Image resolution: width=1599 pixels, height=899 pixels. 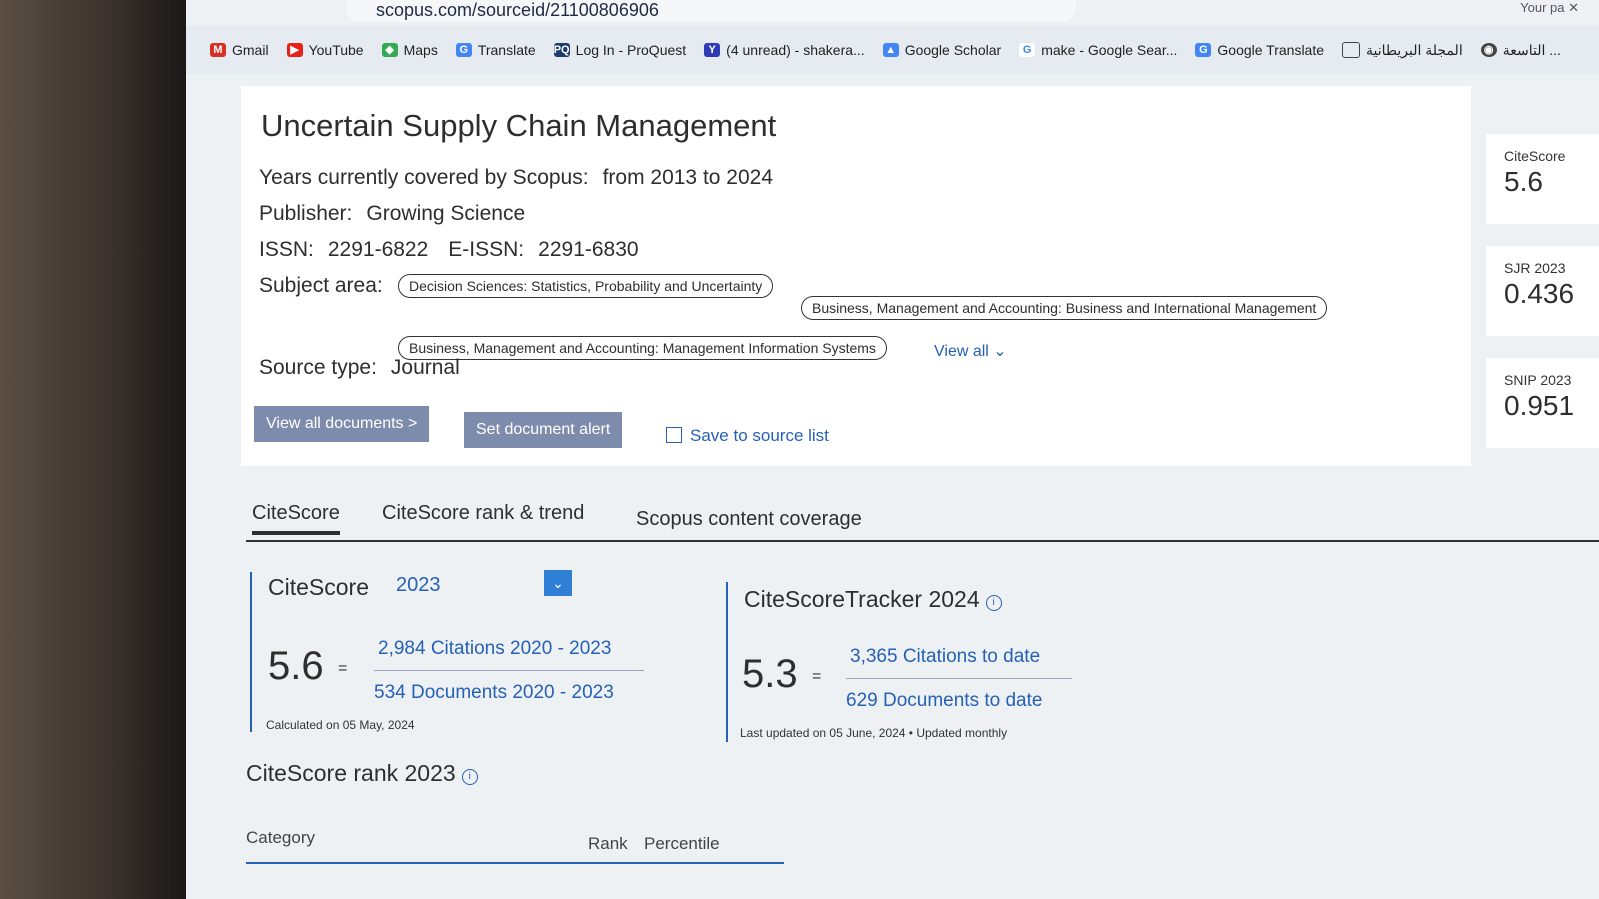 What do you see at coordinates (519, 125) in the screenshot?
I see `page-title: Uncertain Supply Chain Management` at bounding box center [519, 125].